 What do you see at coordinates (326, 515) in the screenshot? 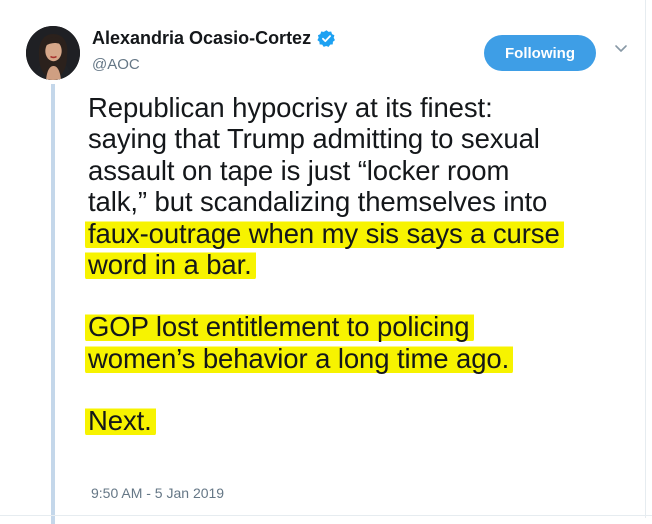
I see `card-bottom-border` at bounding box center [326, 515].